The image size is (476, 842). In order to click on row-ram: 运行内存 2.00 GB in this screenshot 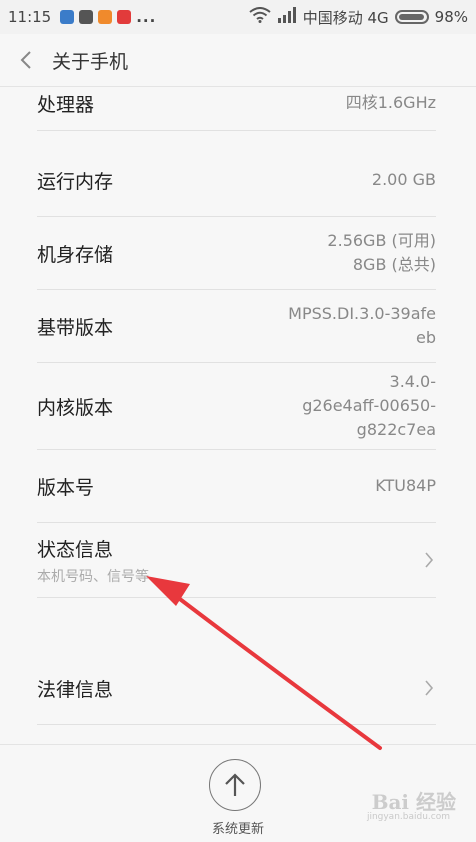, I will do `click(236, 180)`.